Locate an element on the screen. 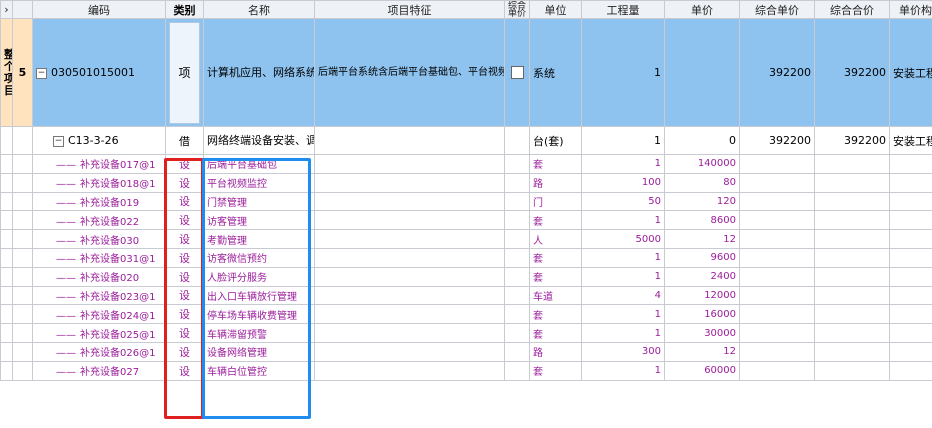  sub-item-row: —— 补充设备024@1 设停车场车辆收费管理 套 1 16000 is located at coordinates (466, 314).